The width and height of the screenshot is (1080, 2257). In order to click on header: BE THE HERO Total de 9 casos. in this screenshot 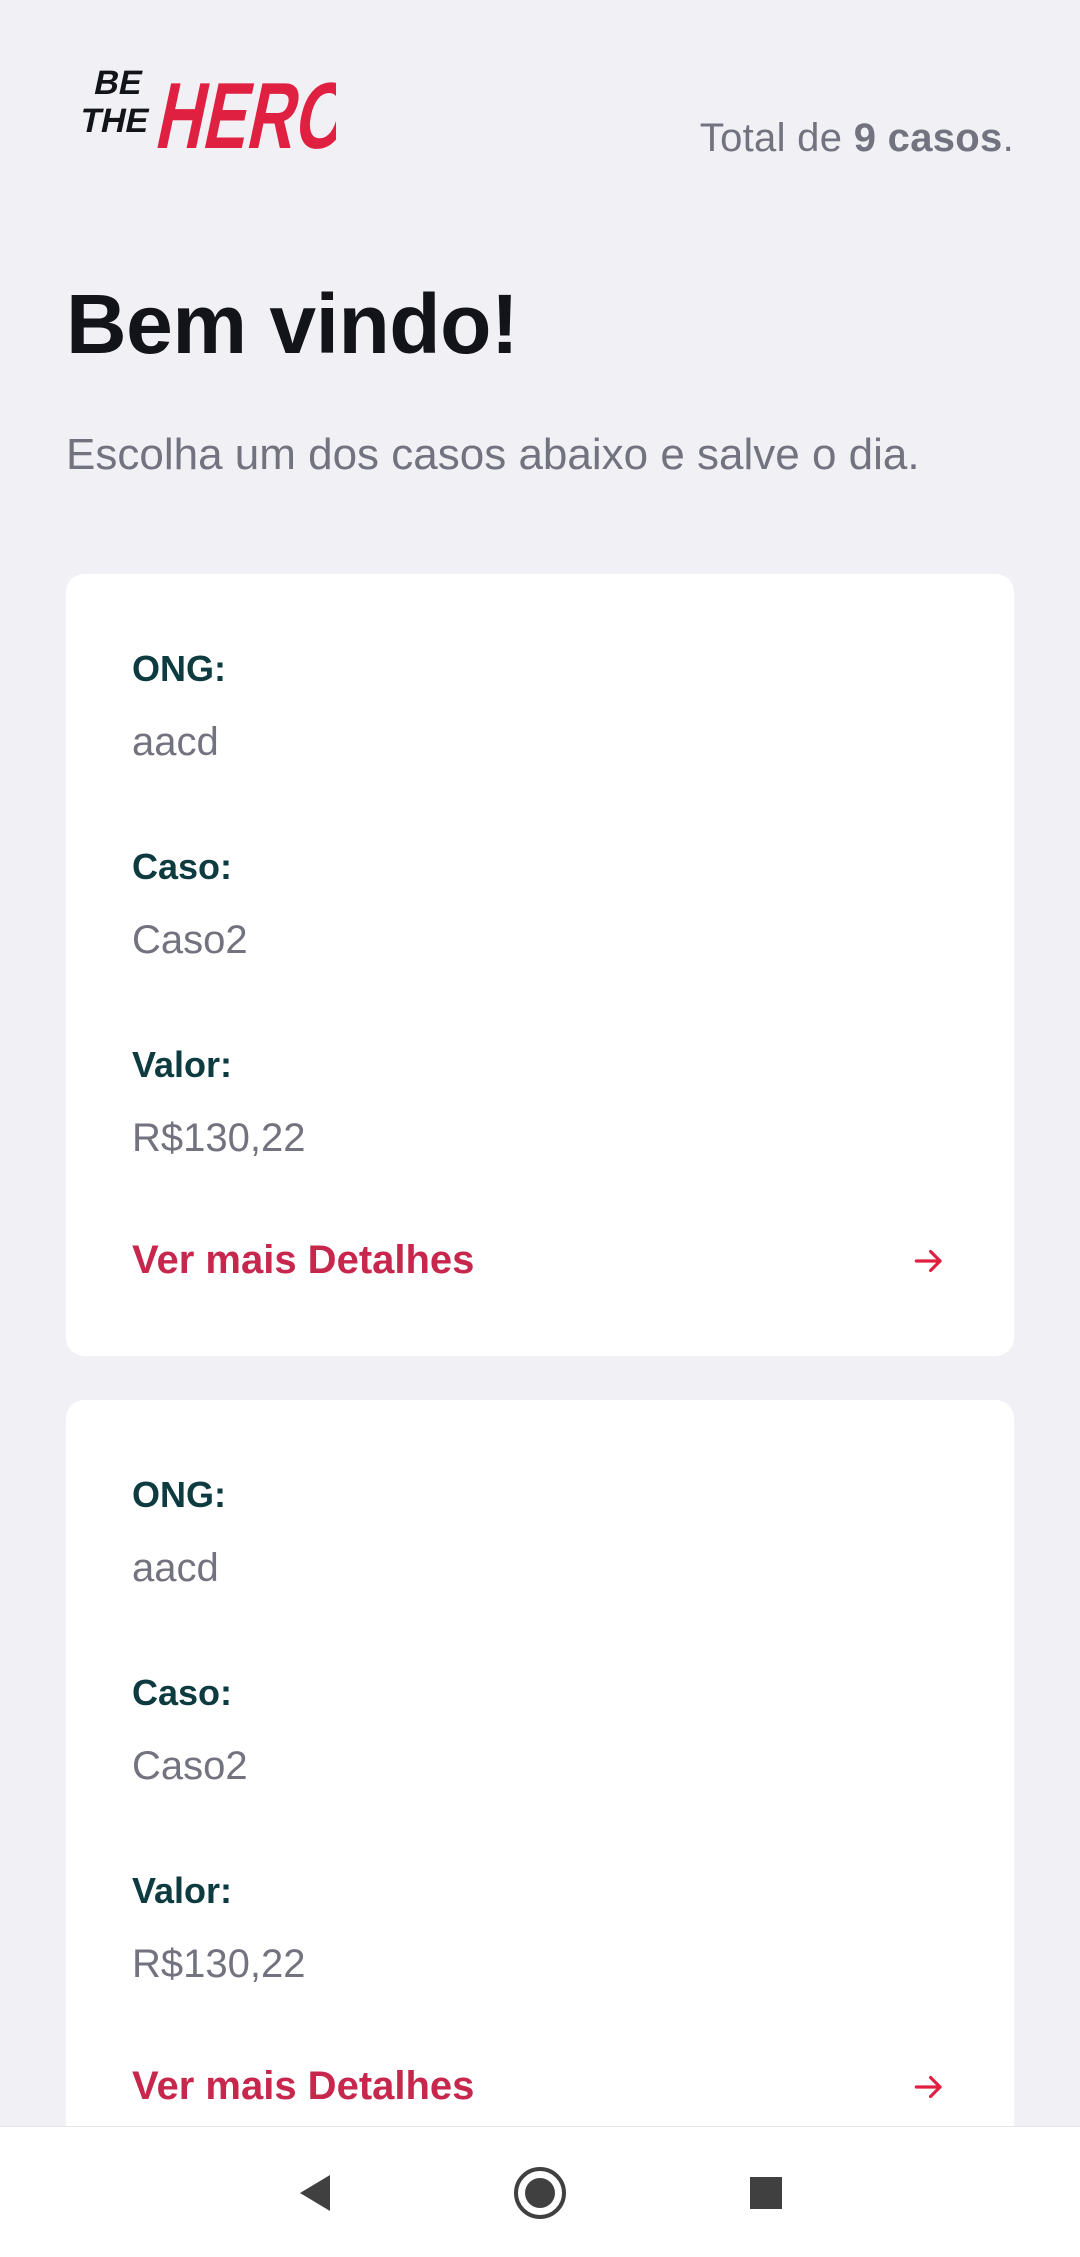, I will do `click(540, 105)`.